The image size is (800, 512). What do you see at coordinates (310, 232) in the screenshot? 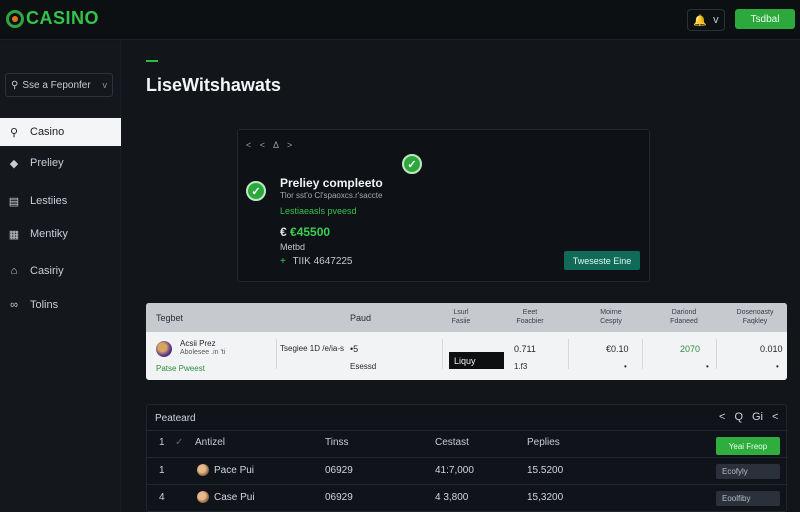
I see `amount-value: €45500` at bounding box center [310, 232].